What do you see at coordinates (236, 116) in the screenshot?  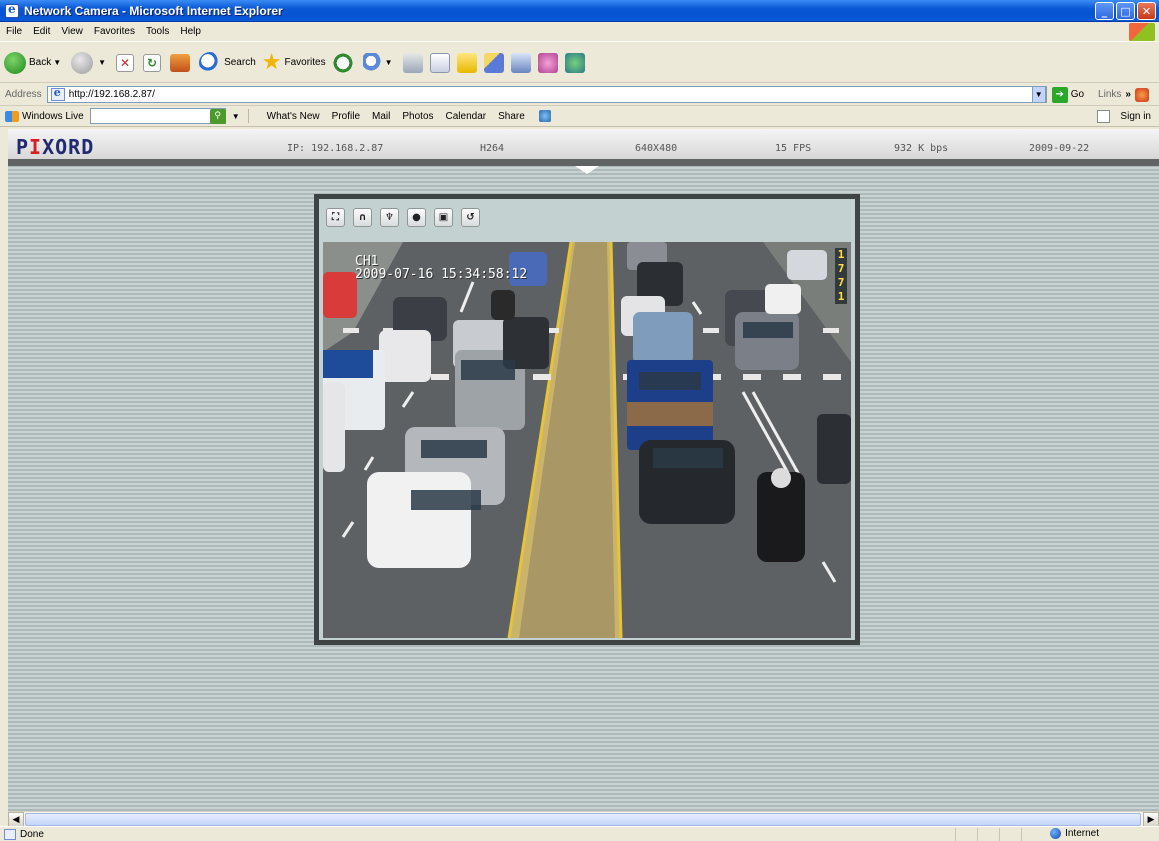 I see `live-search-dropdown-icon: ▼` at bounding box center [236, 116].